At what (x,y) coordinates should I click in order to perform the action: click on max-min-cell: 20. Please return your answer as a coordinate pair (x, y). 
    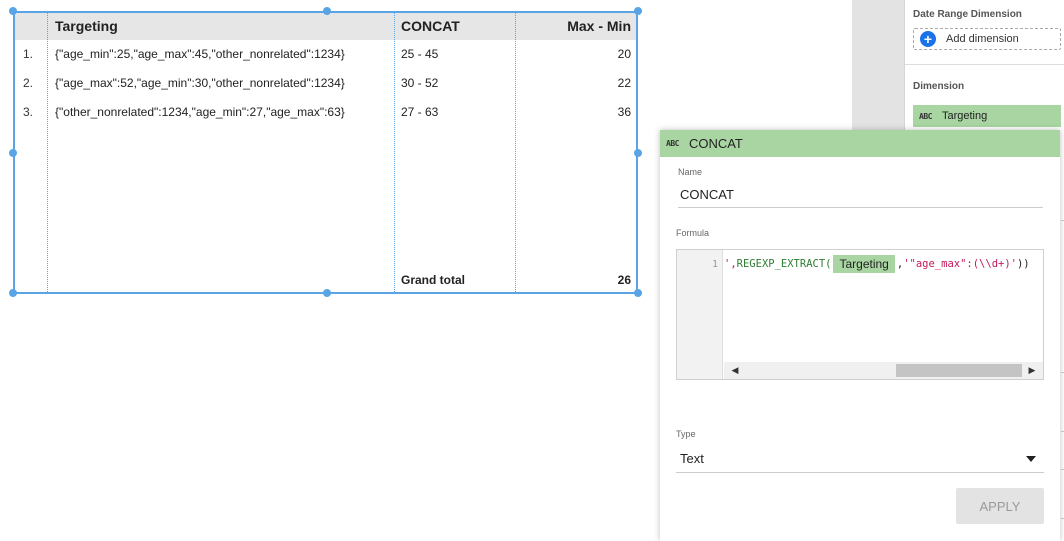
    Looking at the image, I should click on (624, 54).